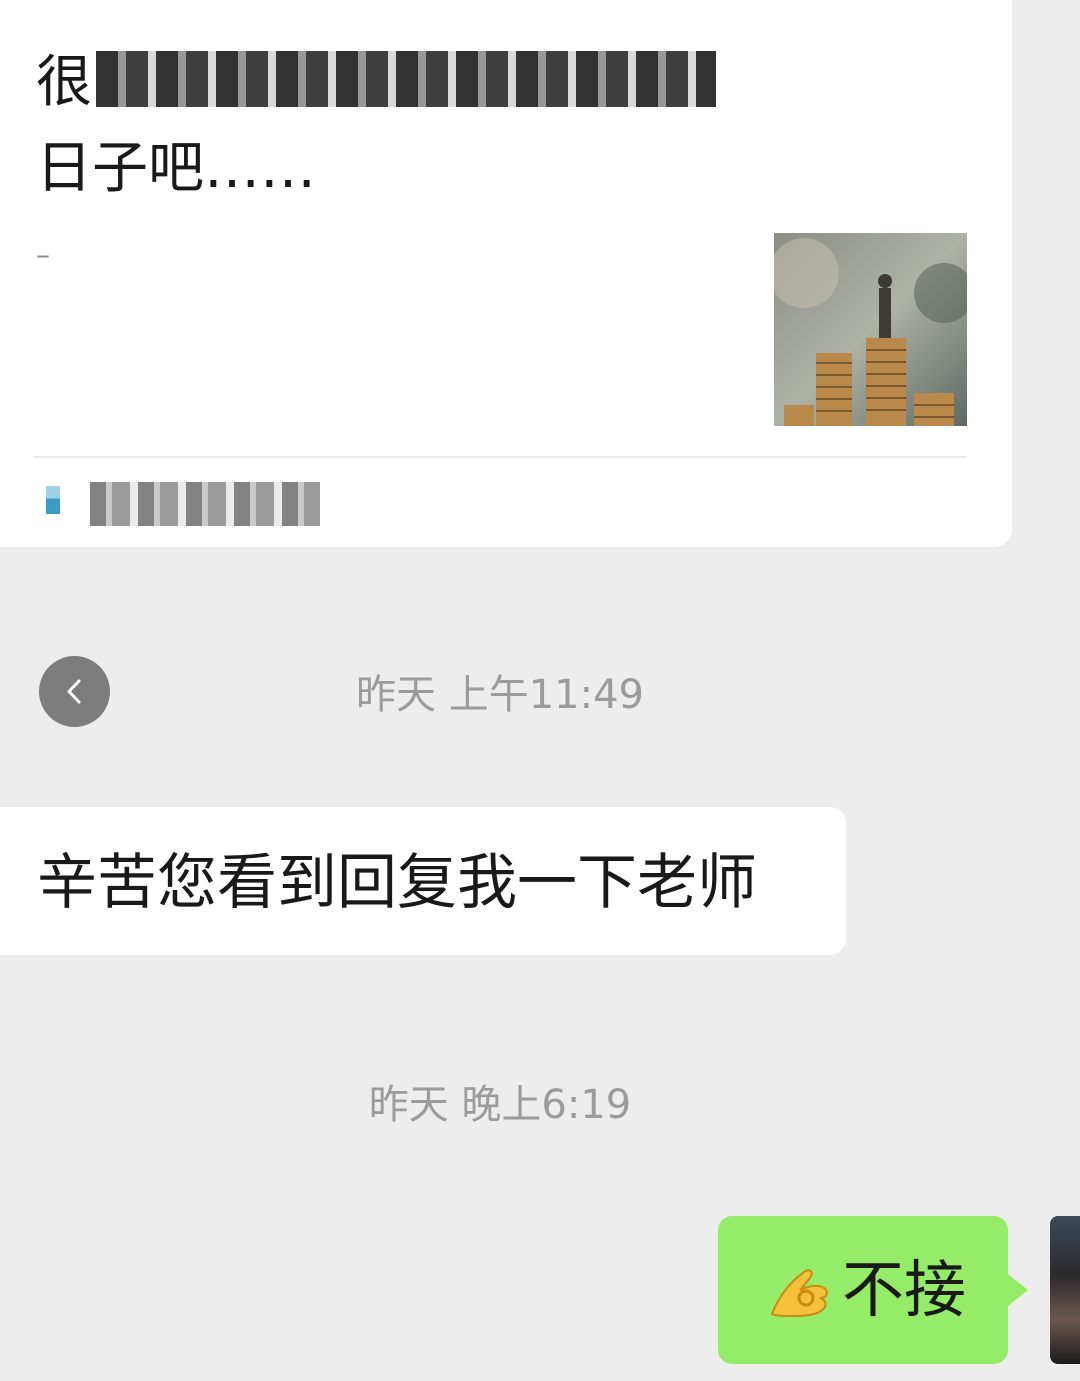 The height and width of the screenshot is (1381, 1080). What do you see at coordinates (500, 1105) in the screenshot?
I see `message-timestamp: 昨天 晚上6:19` at bounding box center [500, 1105].